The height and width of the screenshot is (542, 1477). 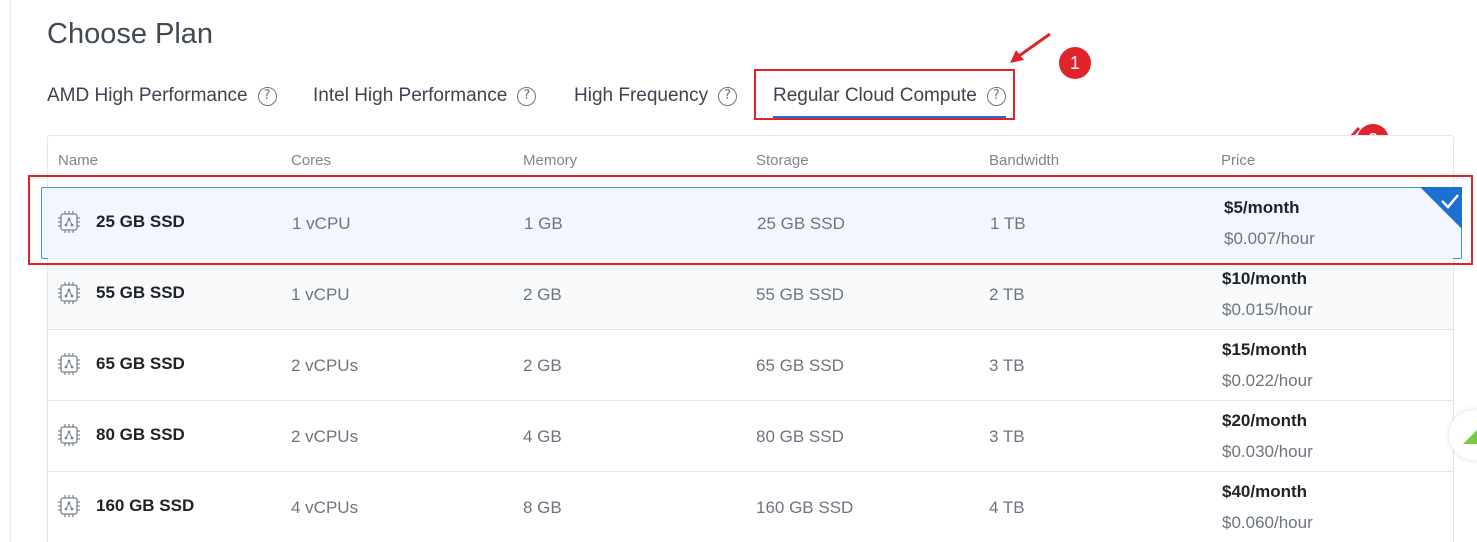 I want to click on header-bandwidth: Bandwidth, so click(x=1024, y=160).